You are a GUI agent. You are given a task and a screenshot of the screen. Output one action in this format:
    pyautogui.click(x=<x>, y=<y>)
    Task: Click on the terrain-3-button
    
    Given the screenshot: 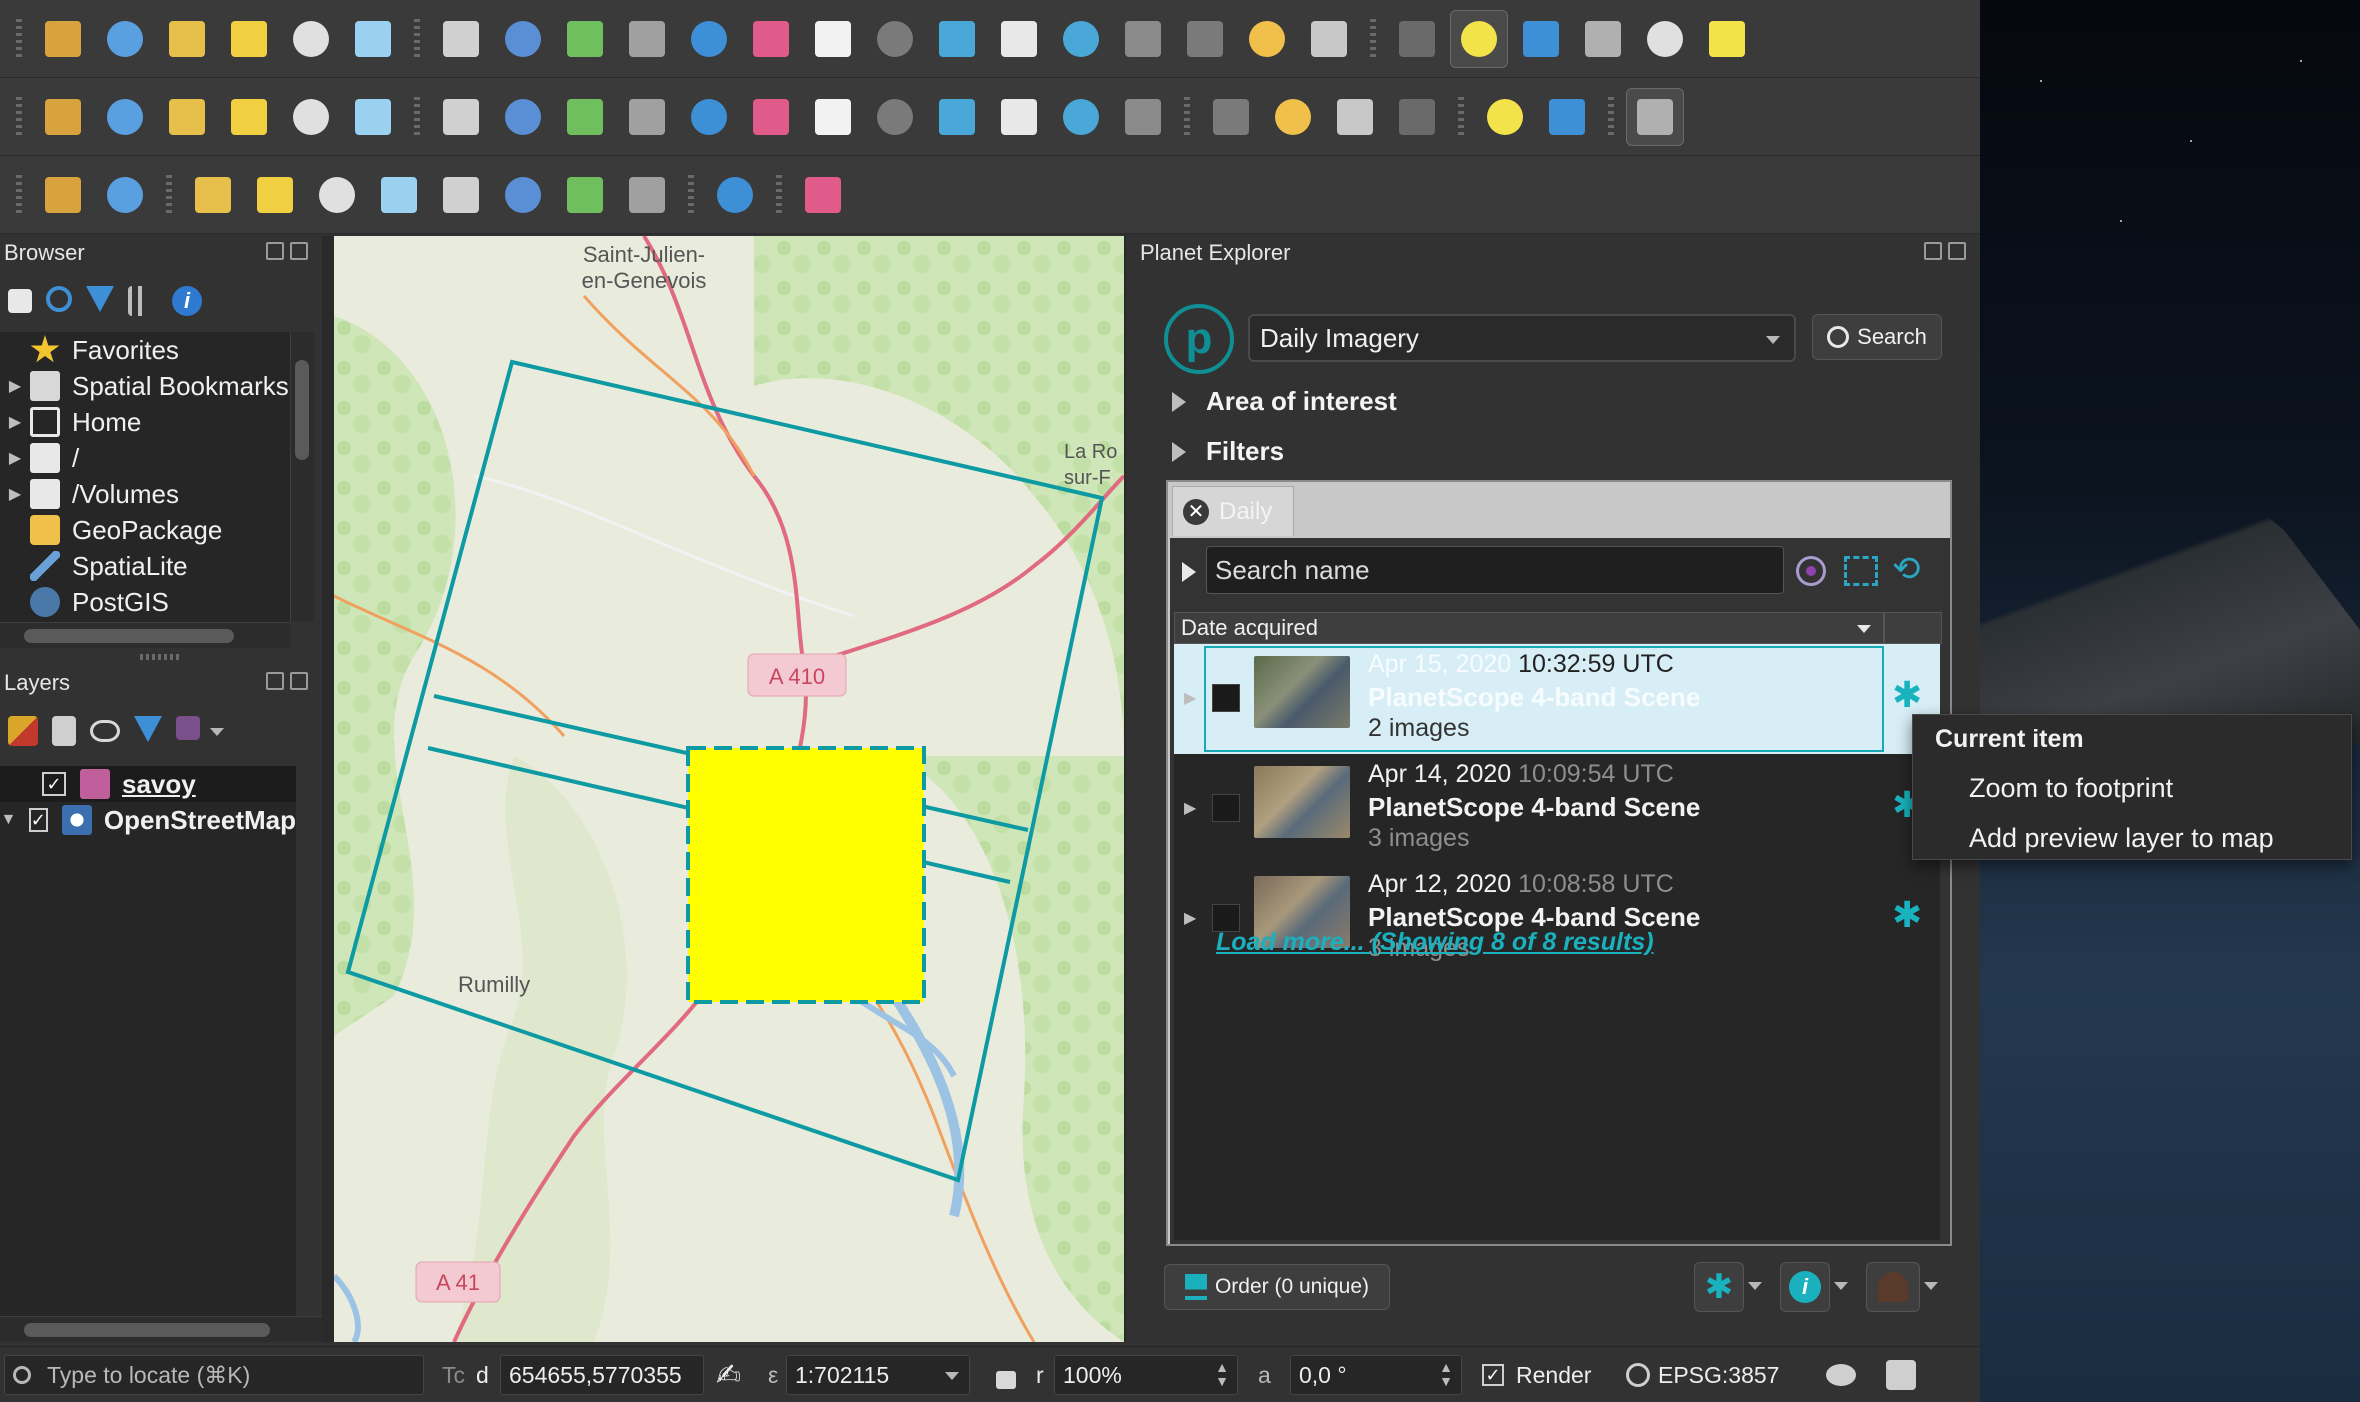 What is the action you would take?
    pyautogui.click(x=337, y=195)
    